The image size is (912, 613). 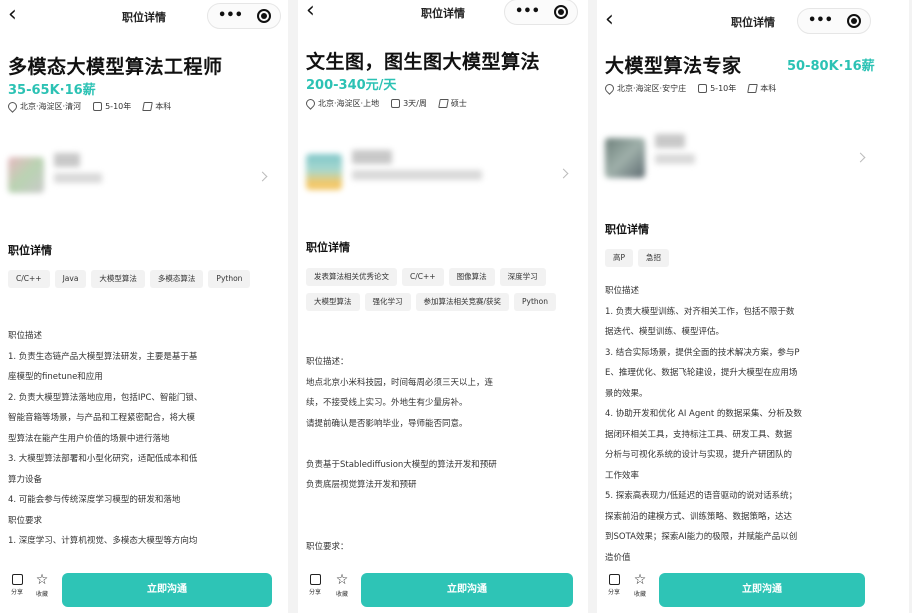 What do you see at coordinates (654, 258) in the screenshot?
I see `skill-tag: 急招` at bounding box center [654, 258].